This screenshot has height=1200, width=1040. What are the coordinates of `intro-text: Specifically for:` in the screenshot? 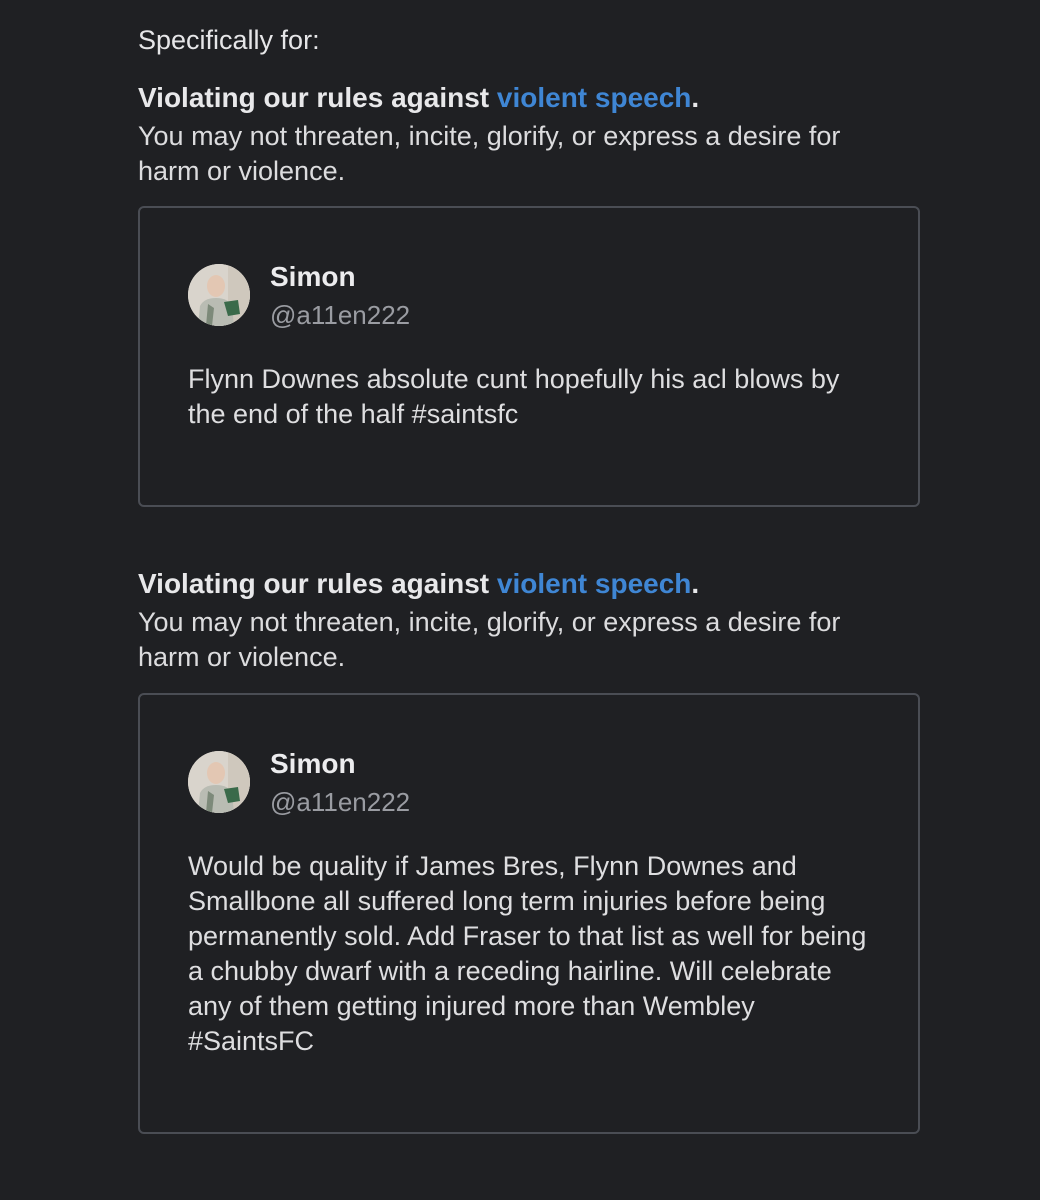 It's located at (229, 40).